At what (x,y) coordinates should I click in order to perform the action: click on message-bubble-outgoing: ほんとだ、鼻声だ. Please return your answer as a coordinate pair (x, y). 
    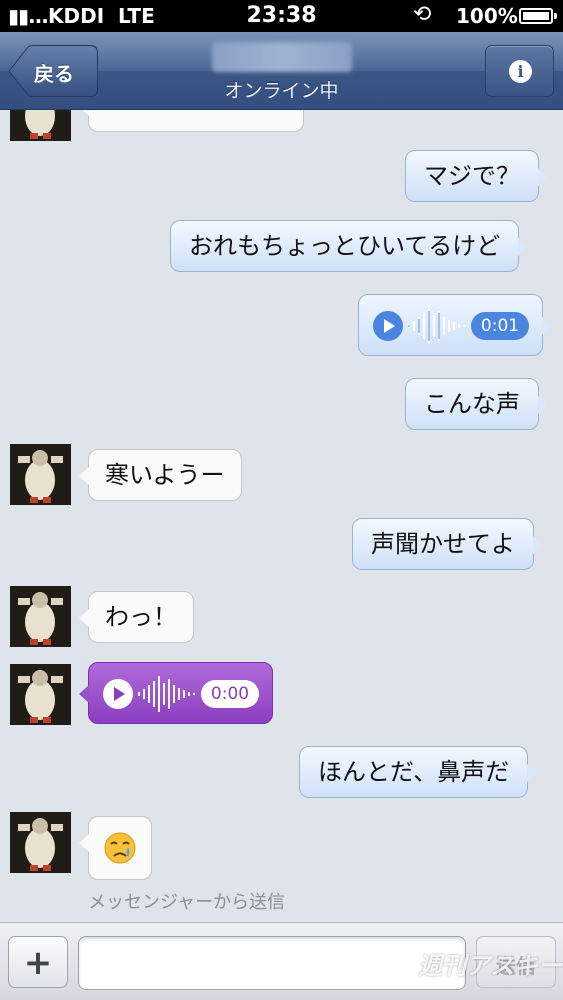
    Looking at the image, I should click on (418, 772).